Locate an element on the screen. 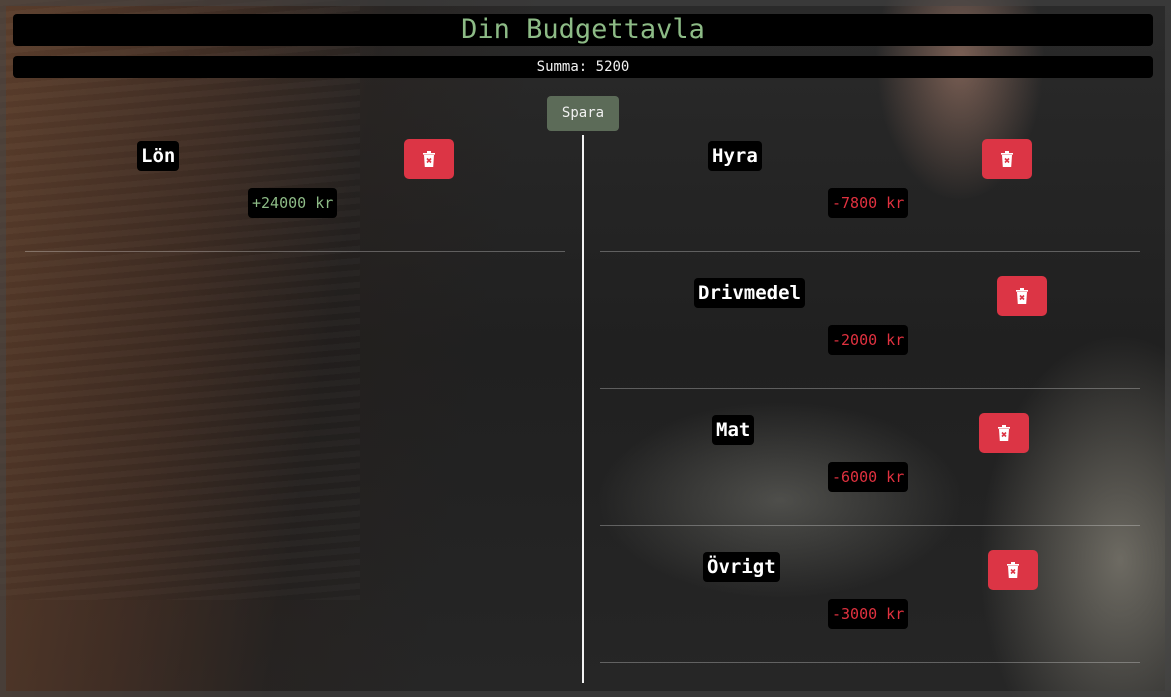 The width and height of the screenshot is (1171, 697). expense-item-name: Drivmedel is located at coordinates (749, 293).